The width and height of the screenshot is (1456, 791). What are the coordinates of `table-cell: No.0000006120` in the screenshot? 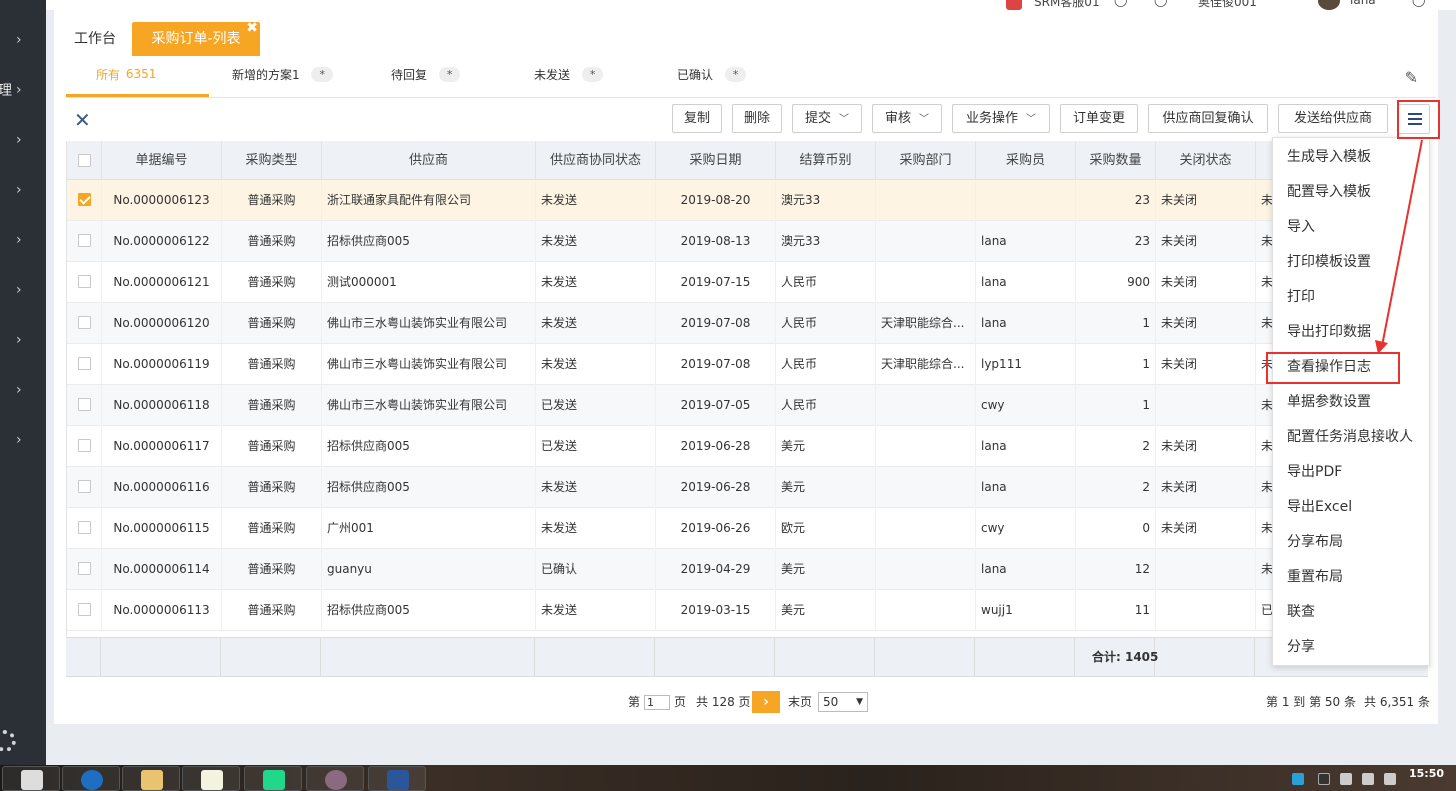 It's located at (162, 323).